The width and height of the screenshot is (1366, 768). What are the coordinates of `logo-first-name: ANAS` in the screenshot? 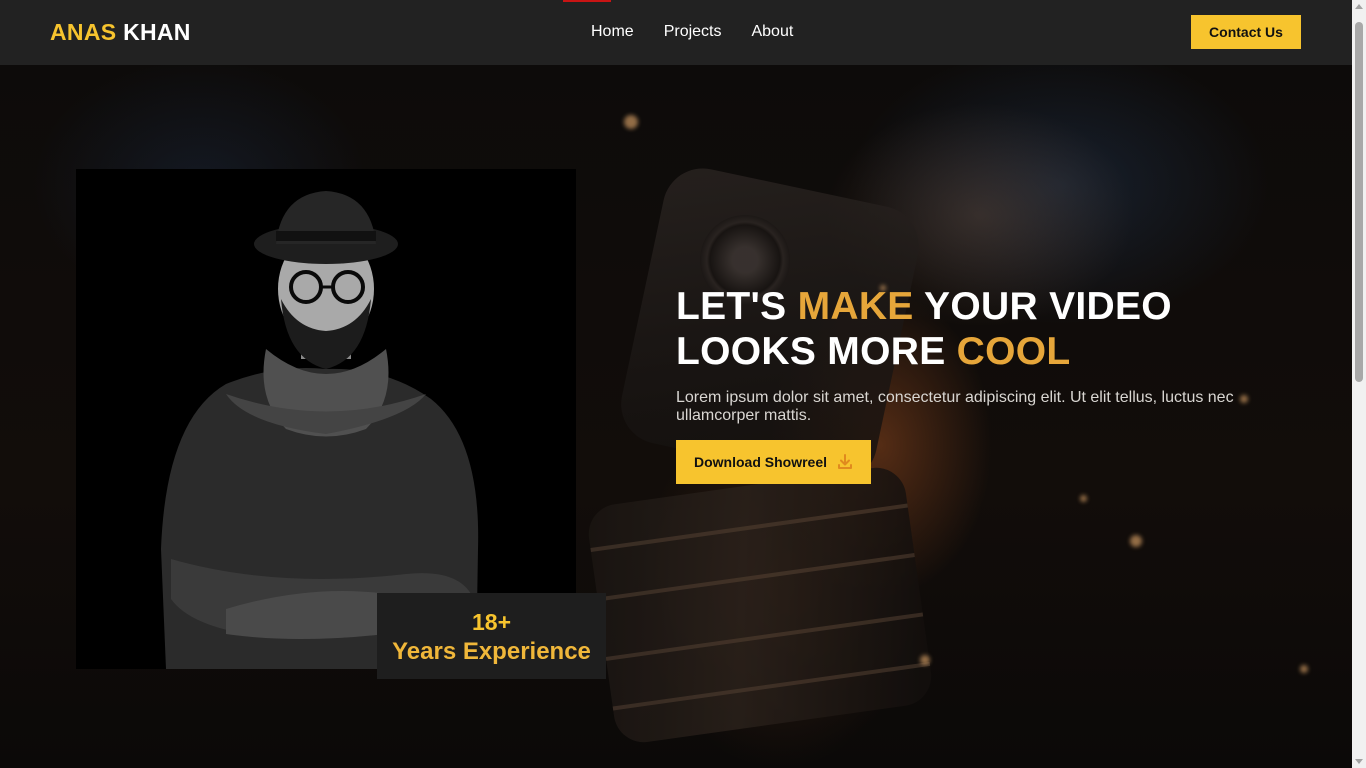 It's located at (83, 32).